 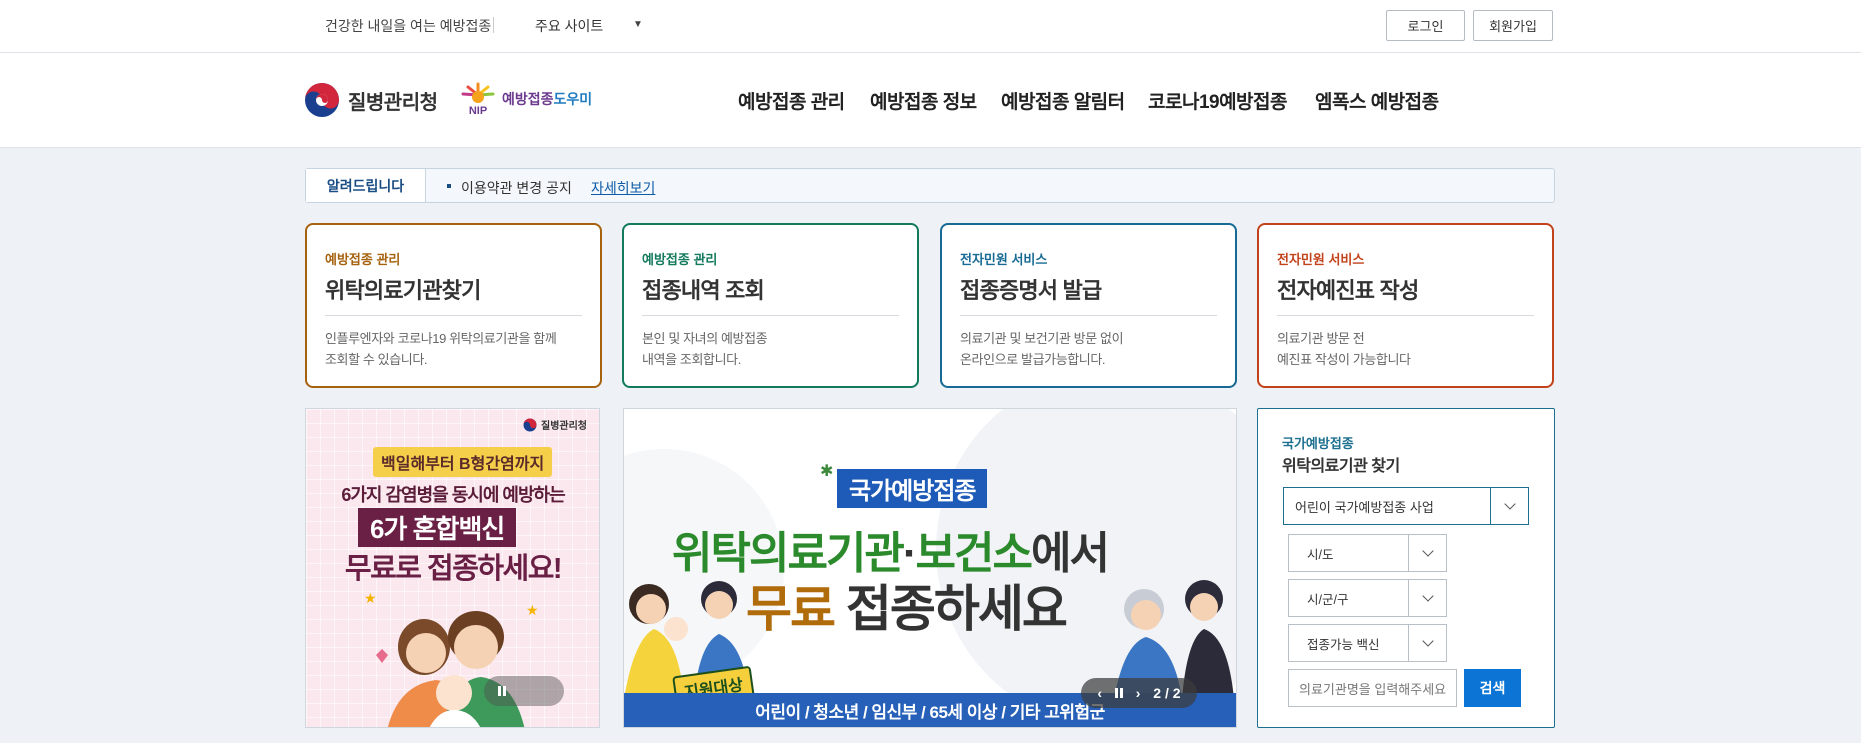 What do you see at coordinates (441, 338) in the screenshot?
I see `desc-line: 인플루엔자와 코로나19 위탁의료기관을 함께` at bounding box center [441, 338].